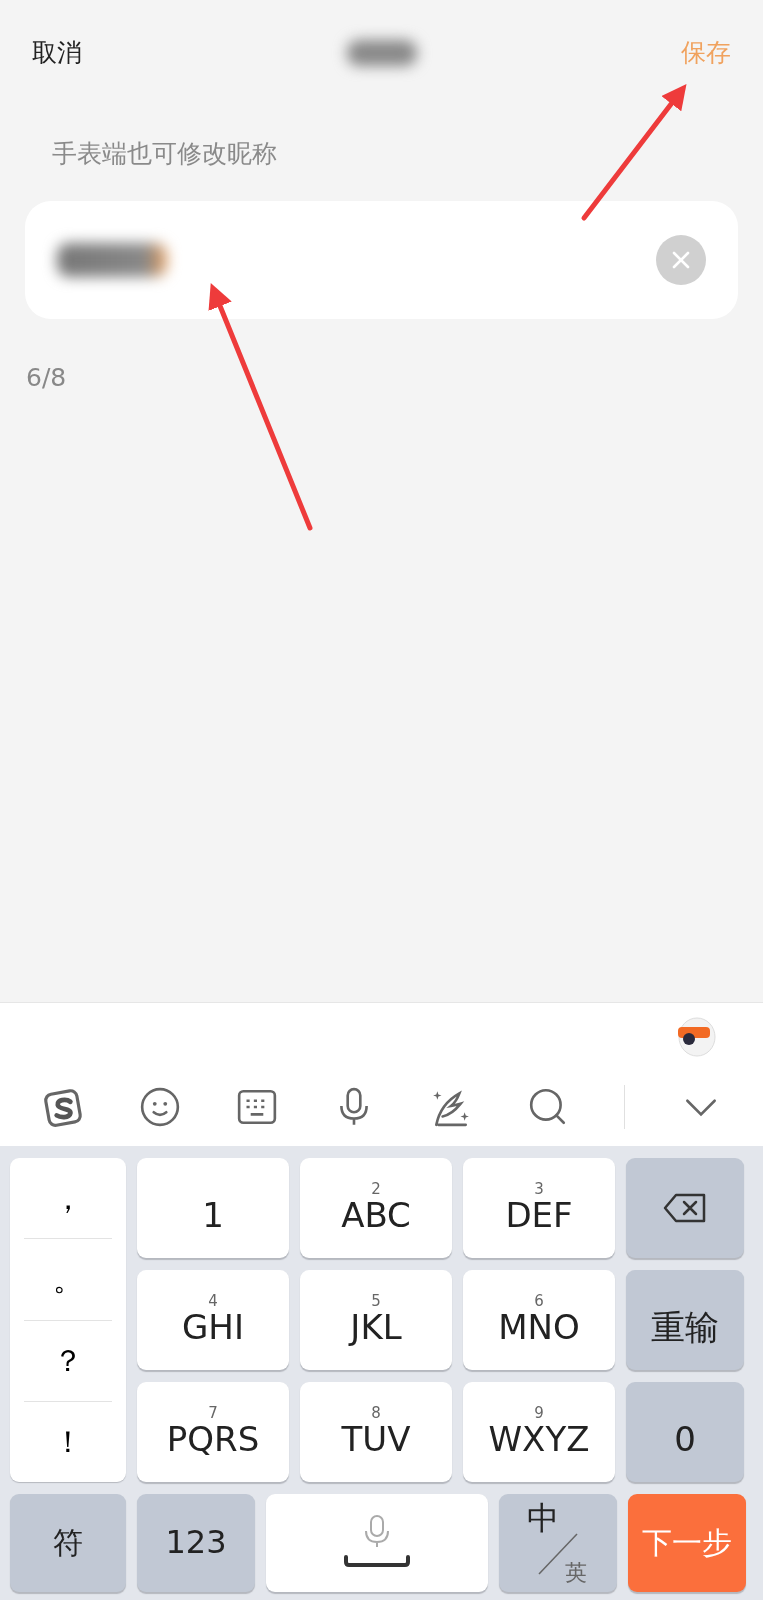 The image size is (763, 1600). What do you see at coordinates (213, 1320) in the screenshot?
I see `keyboard-key: 4 GHI` at bounding box center [213, 1320].